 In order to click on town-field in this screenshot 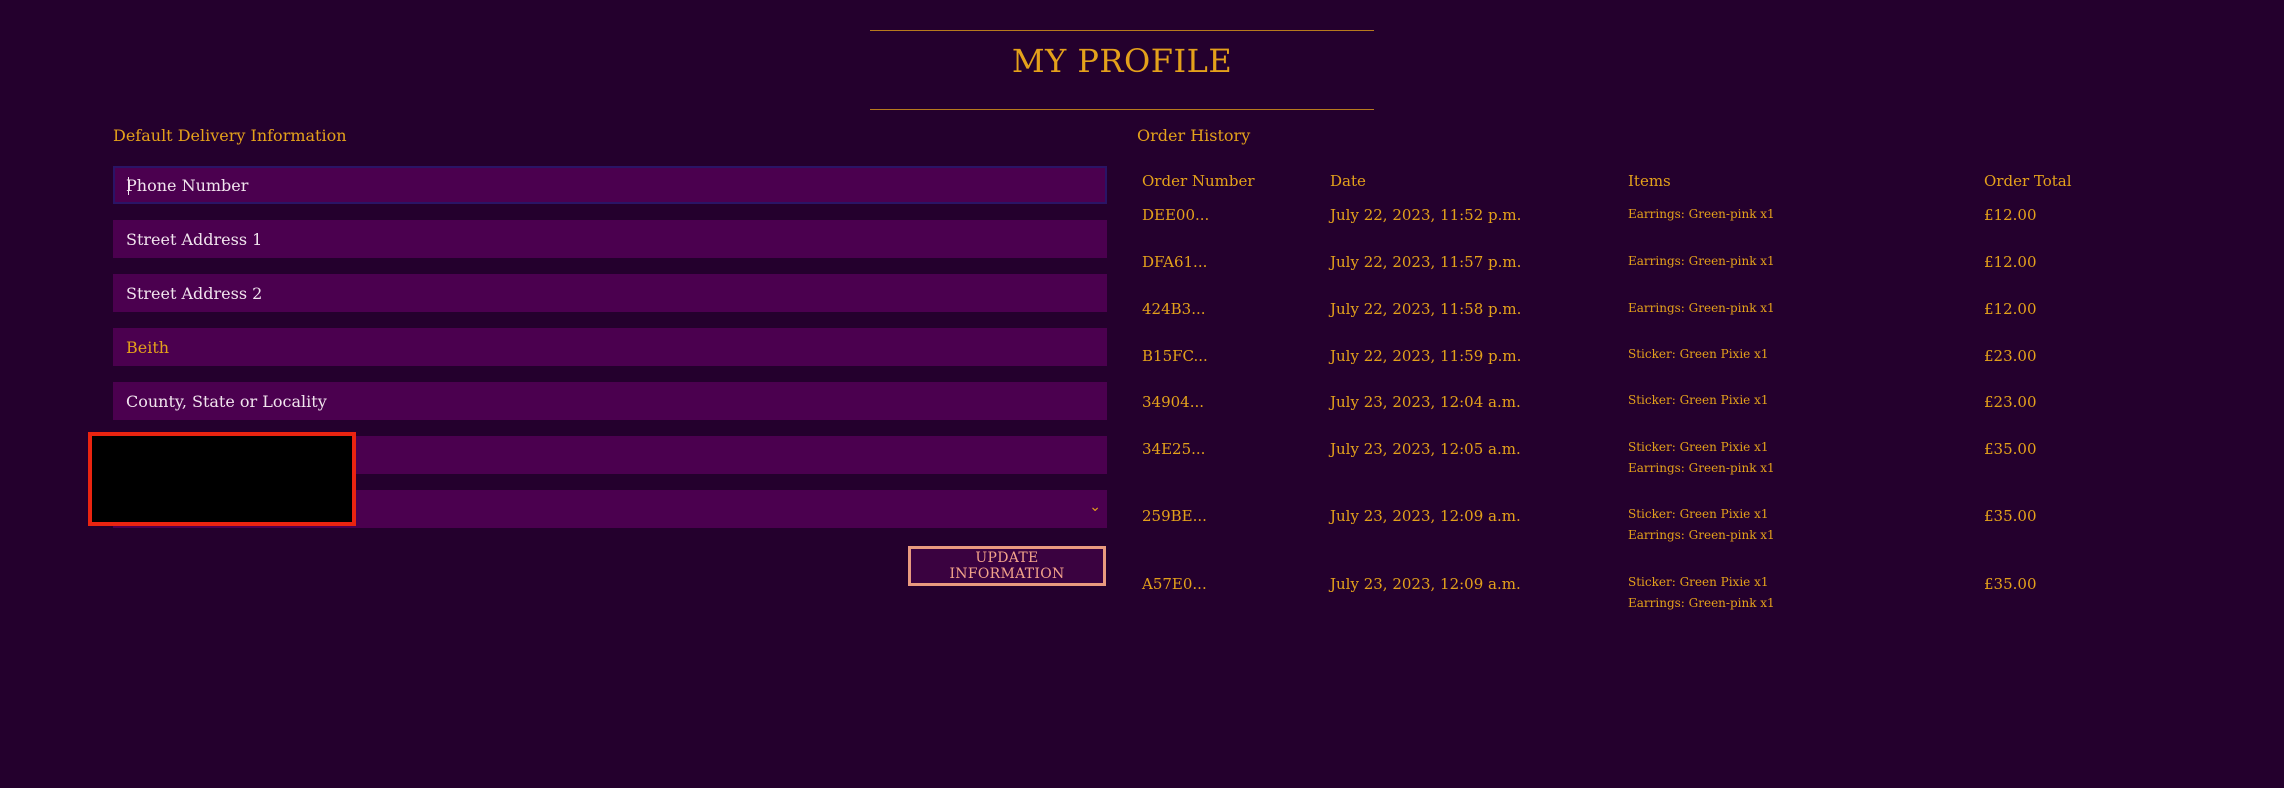, I will do `click(610, 347)`.